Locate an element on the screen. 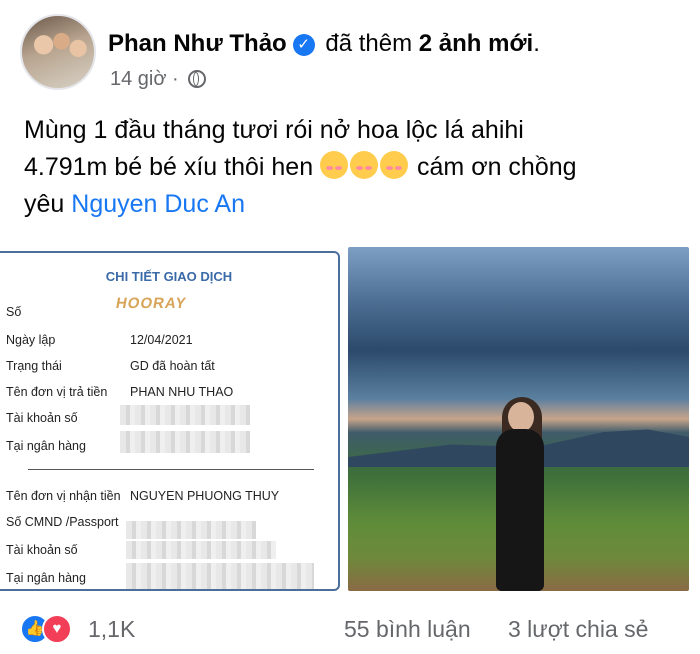 Image resolution: width=700 pixels, height=654 pixels. reaction-icons: 👍 ♥ is located at coordinates (47, 629).